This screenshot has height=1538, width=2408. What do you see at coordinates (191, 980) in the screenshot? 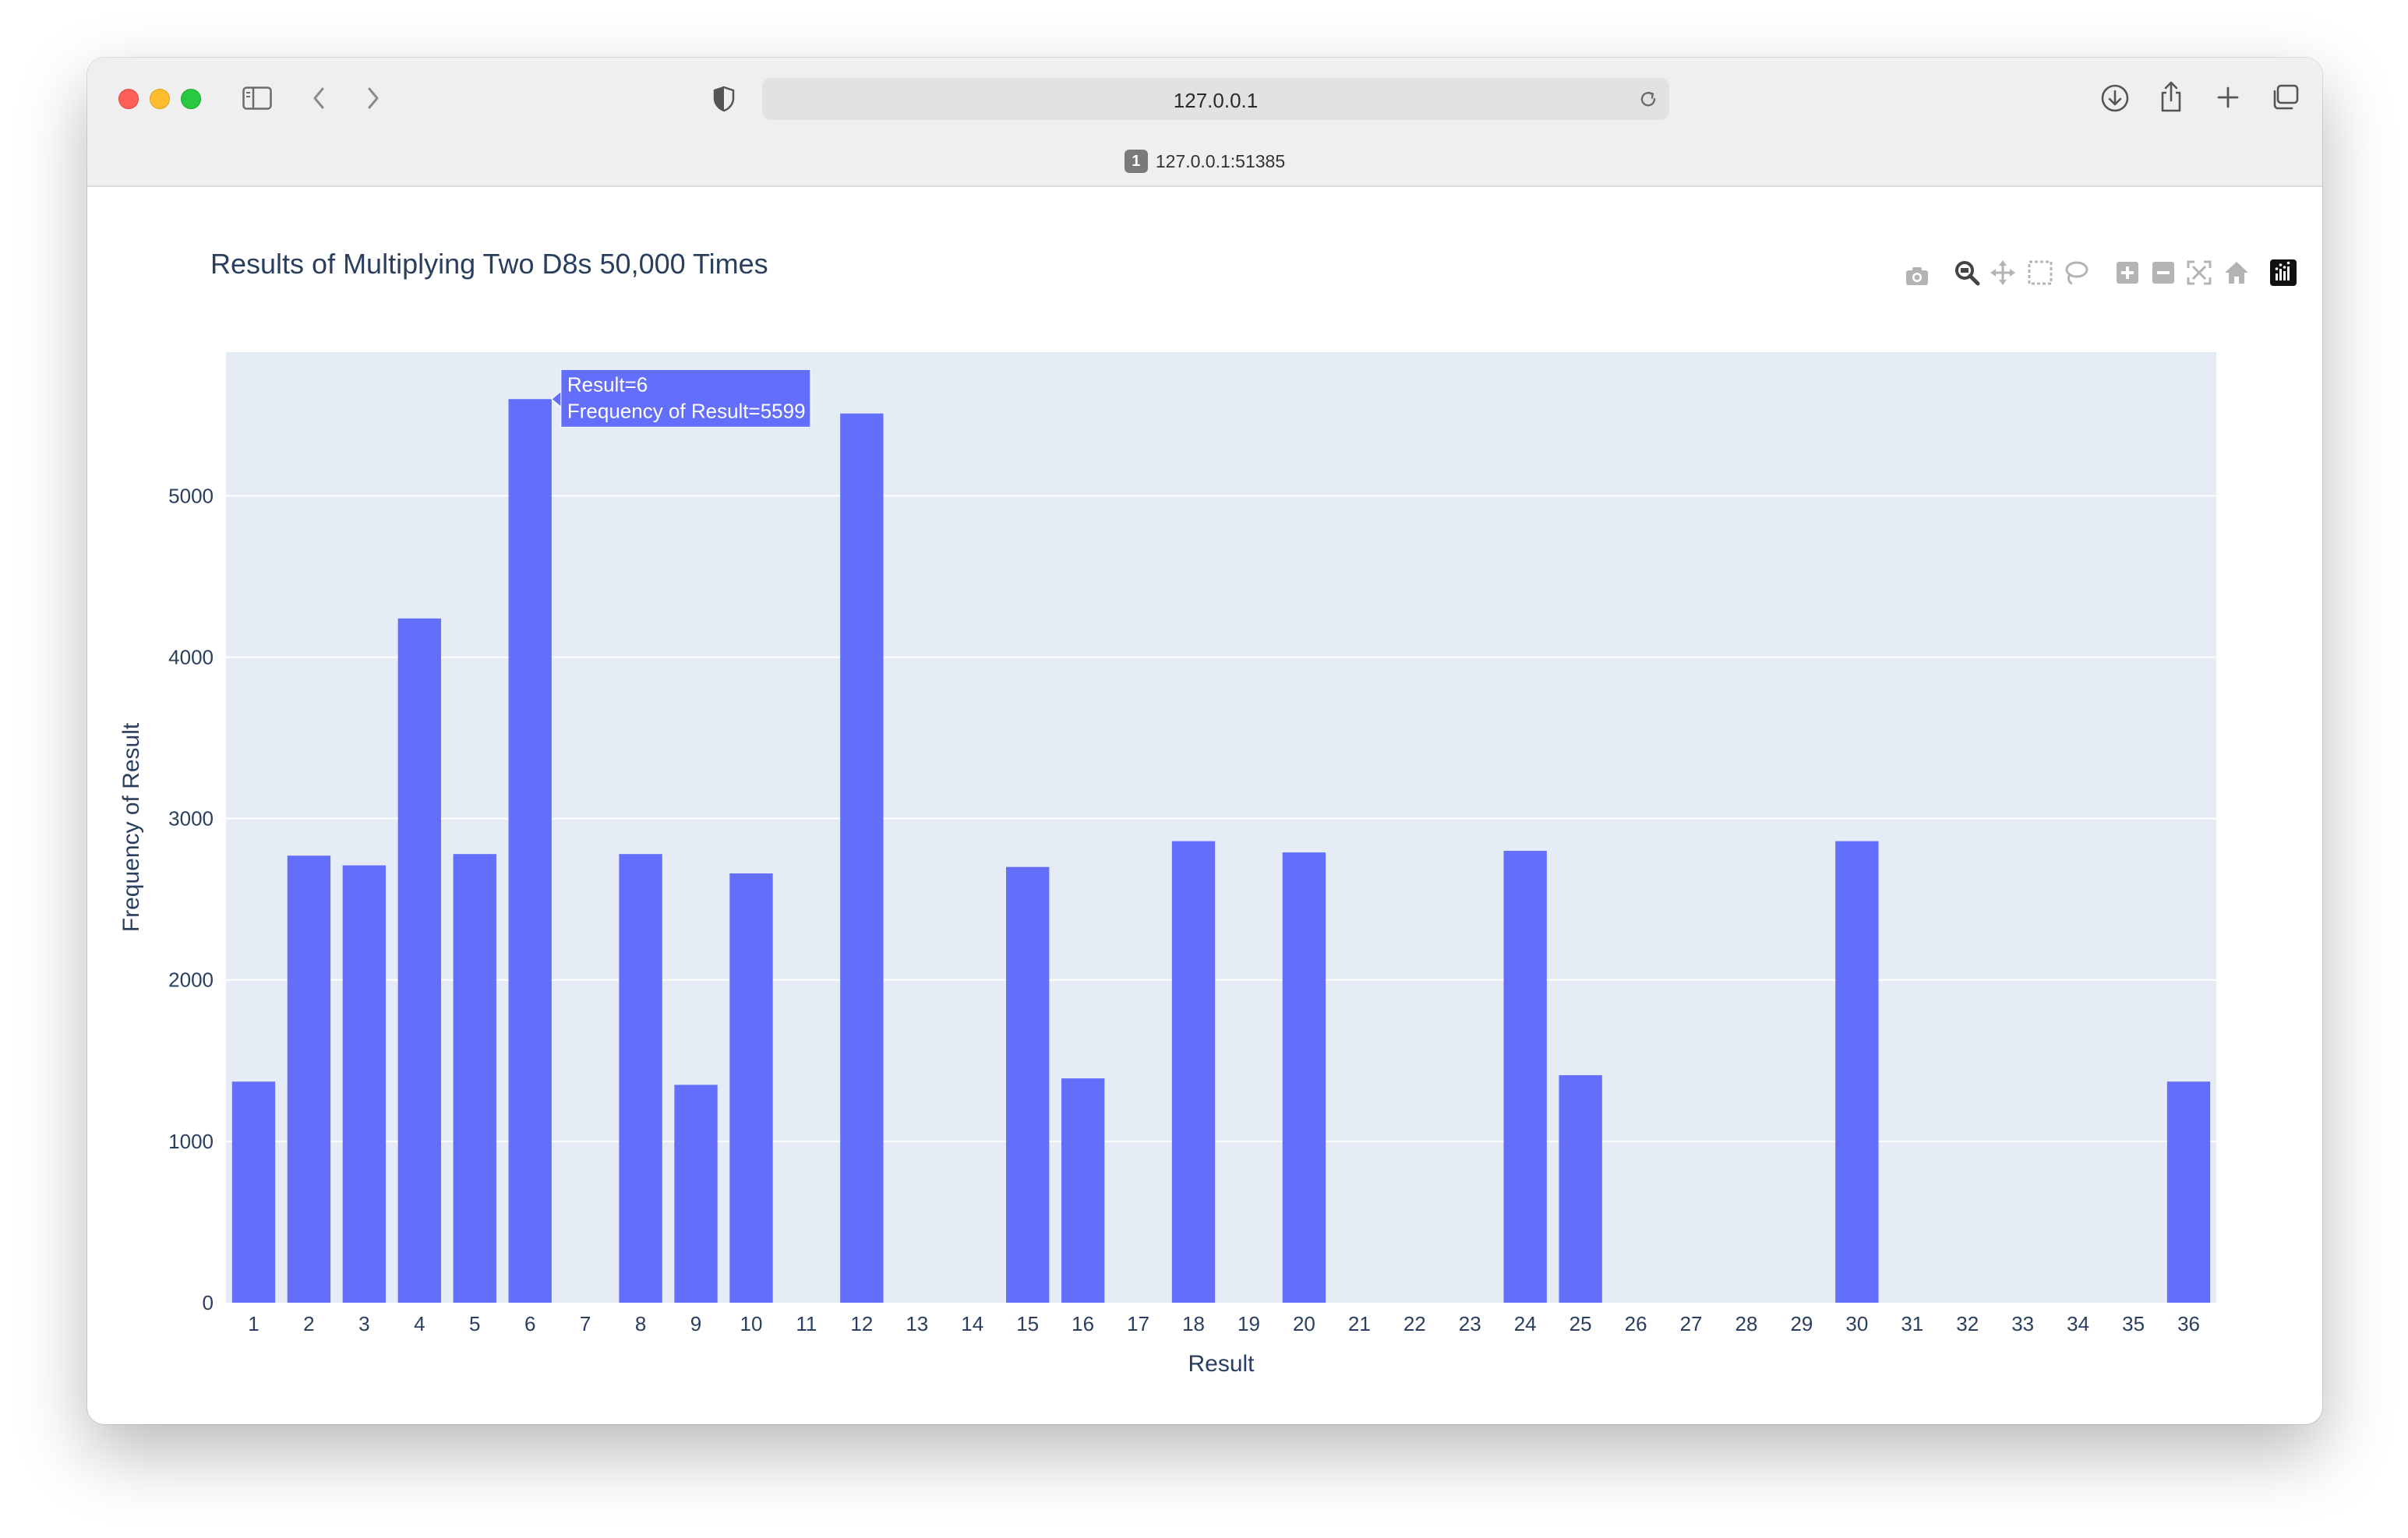
I see `y-tick-label: 2000` at bounding box center [191, 980].